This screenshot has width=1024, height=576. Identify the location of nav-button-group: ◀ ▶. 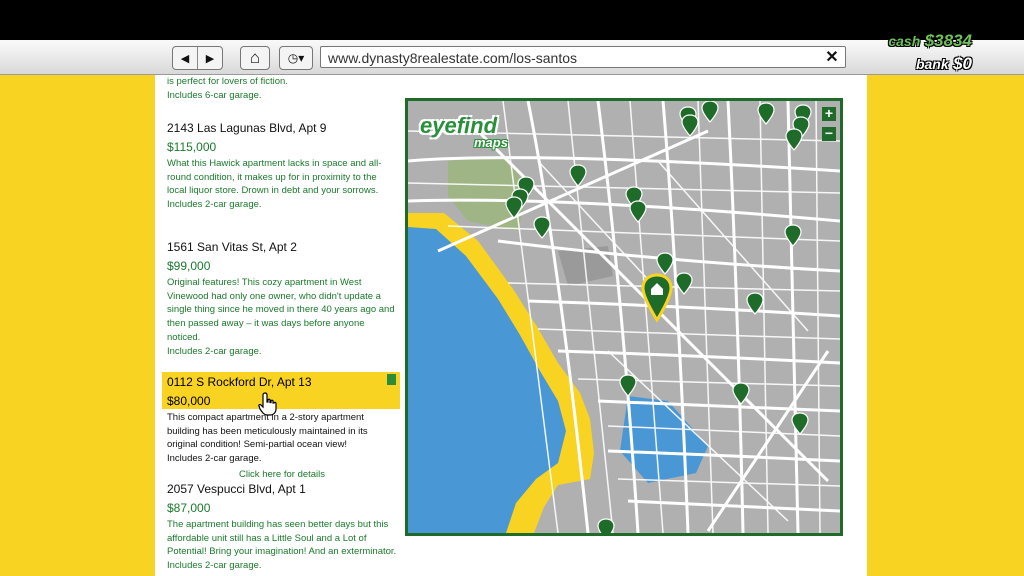
(197, 58).